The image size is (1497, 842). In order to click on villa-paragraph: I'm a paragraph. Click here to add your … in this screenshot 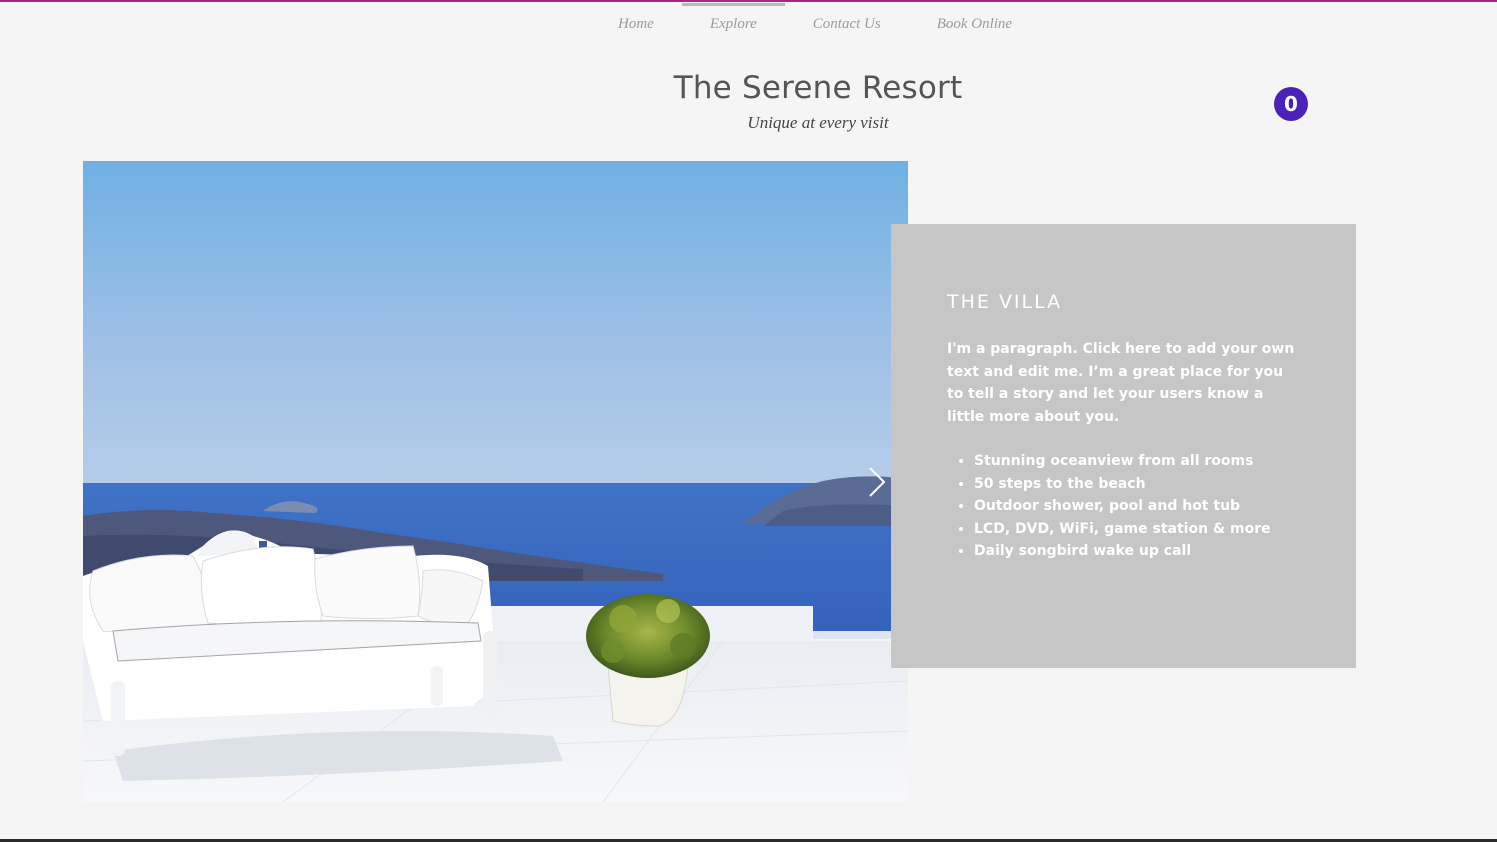, I will do `click(1121, 383)`.